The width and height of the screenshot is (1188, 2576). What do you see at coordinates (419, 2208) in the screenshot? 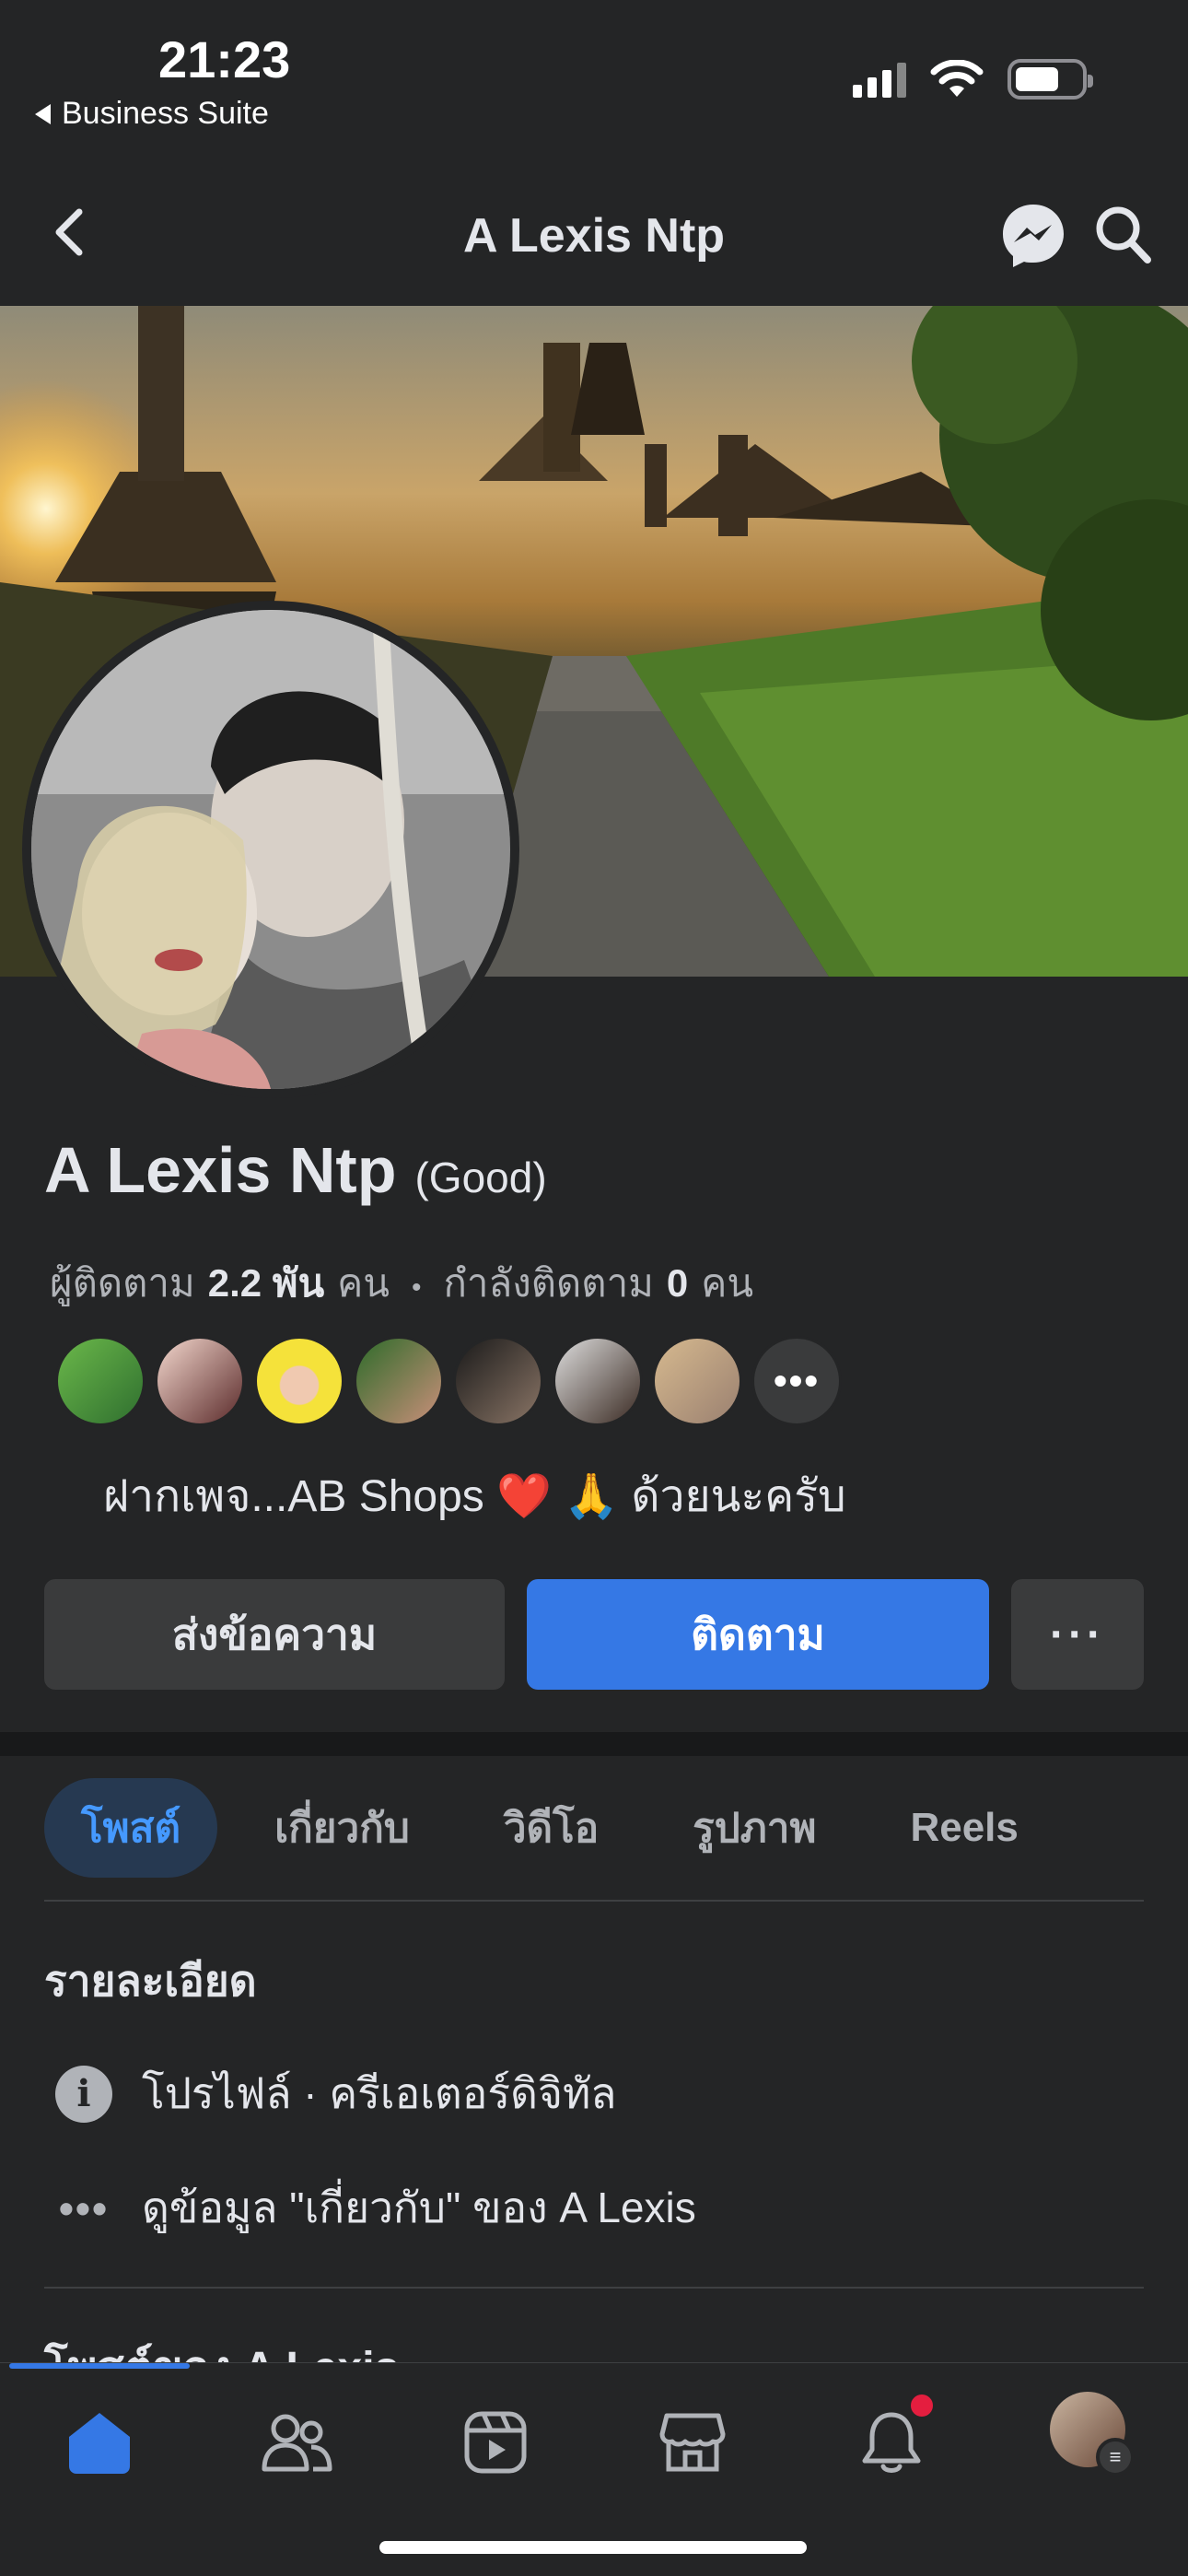
I see `see-about-text: ดูข้อมูล "เกี่ยวกับ" ของ A Lexis` at bounding box center [419, 2208].